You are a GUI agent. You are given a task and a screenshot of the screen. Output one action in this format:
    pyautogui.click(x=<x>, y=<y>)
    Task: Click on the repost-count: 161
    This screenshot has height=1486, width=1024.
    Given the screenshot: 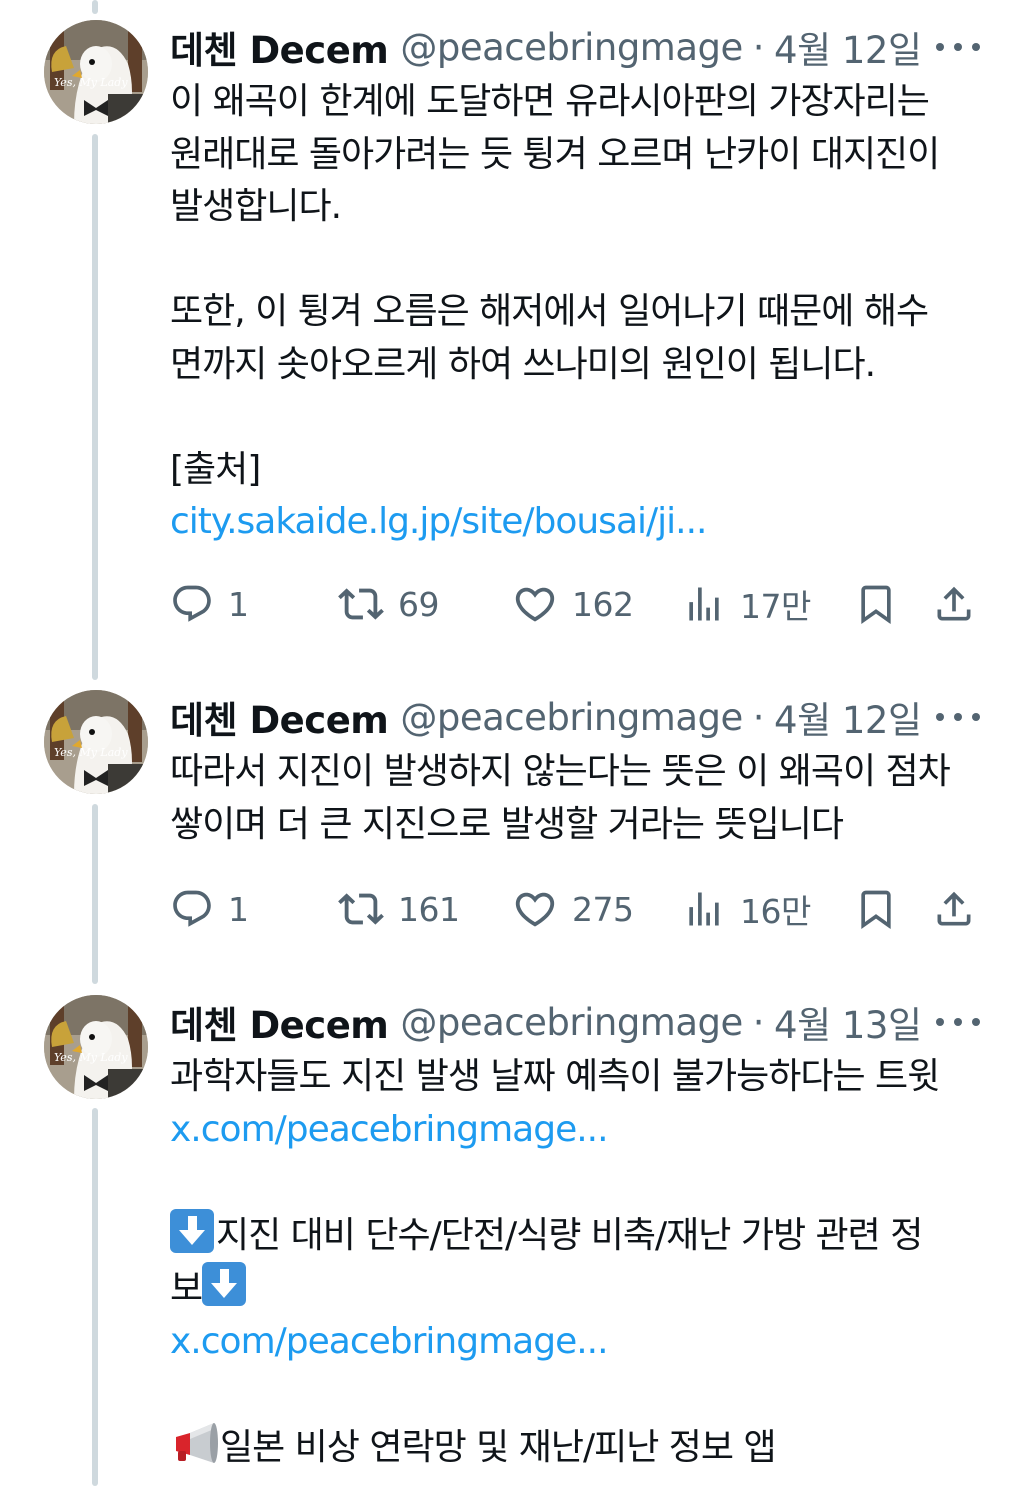 What is the action you would take?
    pyautogui.click(x=429, y=909)
    